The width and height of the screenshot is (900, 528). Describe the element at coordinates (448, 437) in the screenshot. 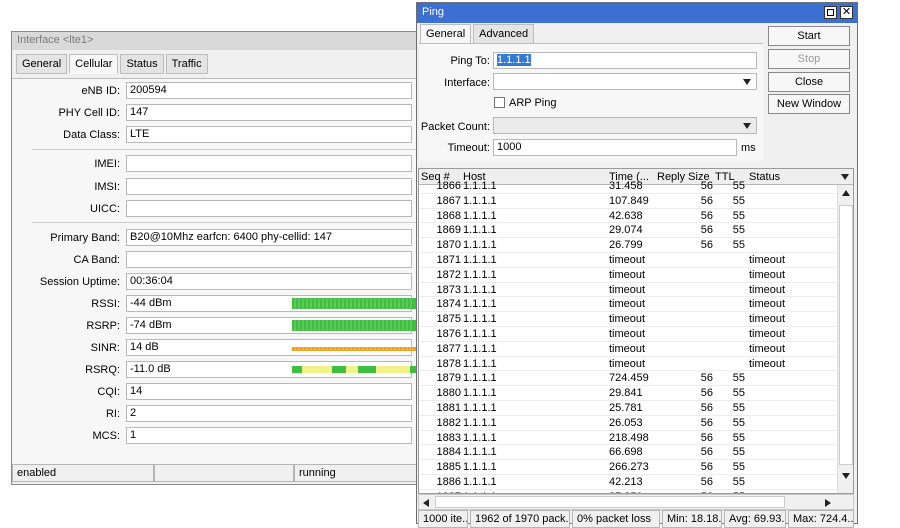

I see `seq-cell: 1883` at that location.